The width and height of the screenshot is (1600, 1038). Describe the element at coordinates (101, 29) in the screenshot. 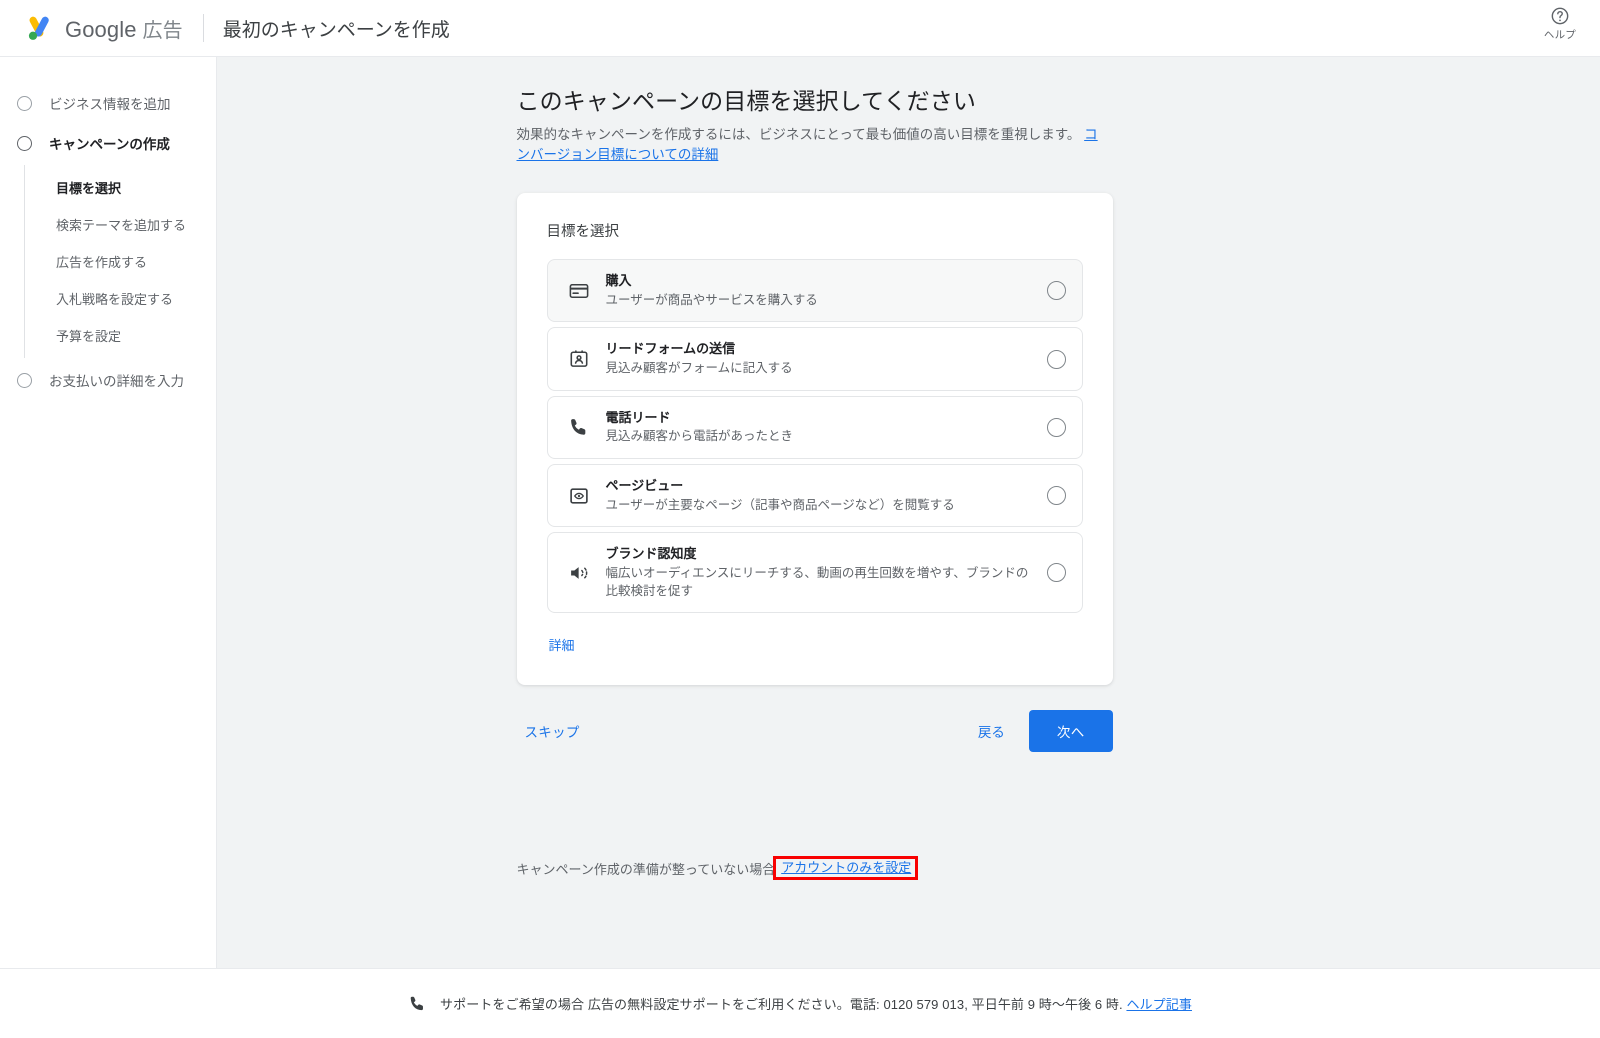

I see `brand-google-label: Google` at that location.